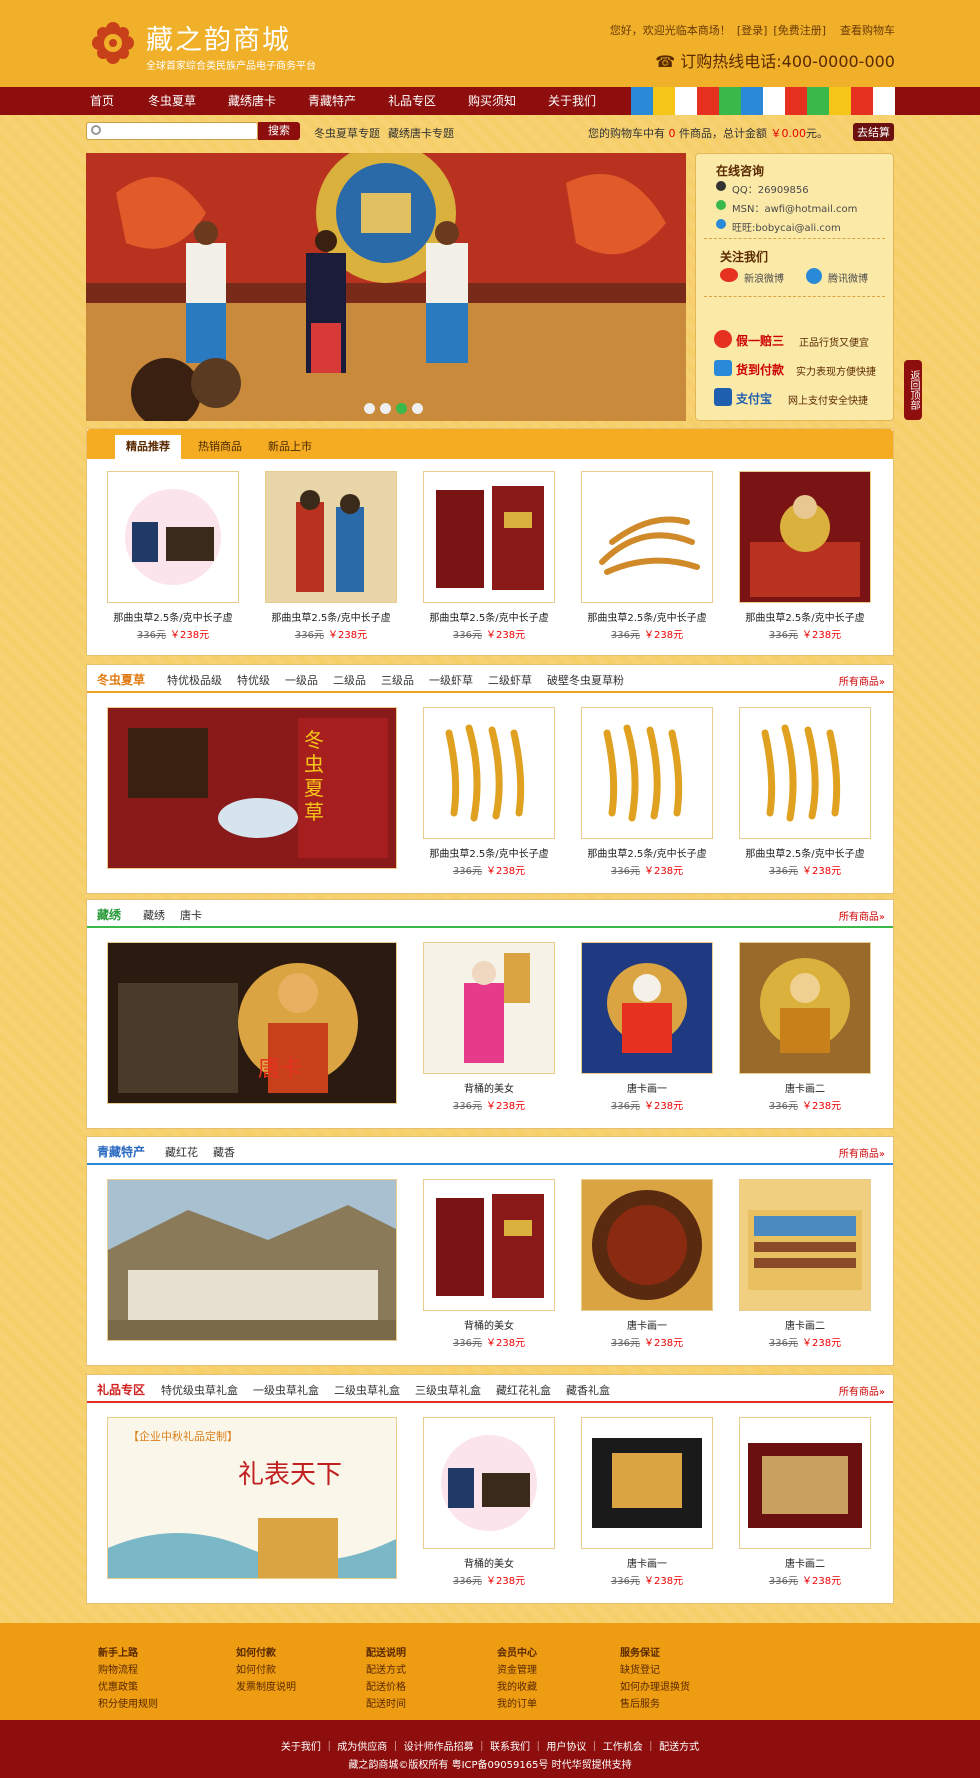 This screenshot has height=1778, width=980. I want to click on section-title: 藏绣, so click(109, 914).